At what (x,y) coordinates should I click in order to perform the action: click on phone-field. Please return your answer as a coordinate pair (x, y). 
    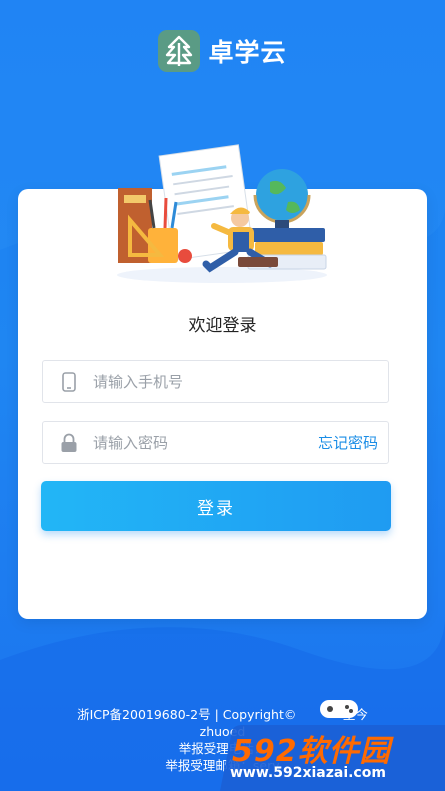
    Looking at the image, I should click on (215, 381).